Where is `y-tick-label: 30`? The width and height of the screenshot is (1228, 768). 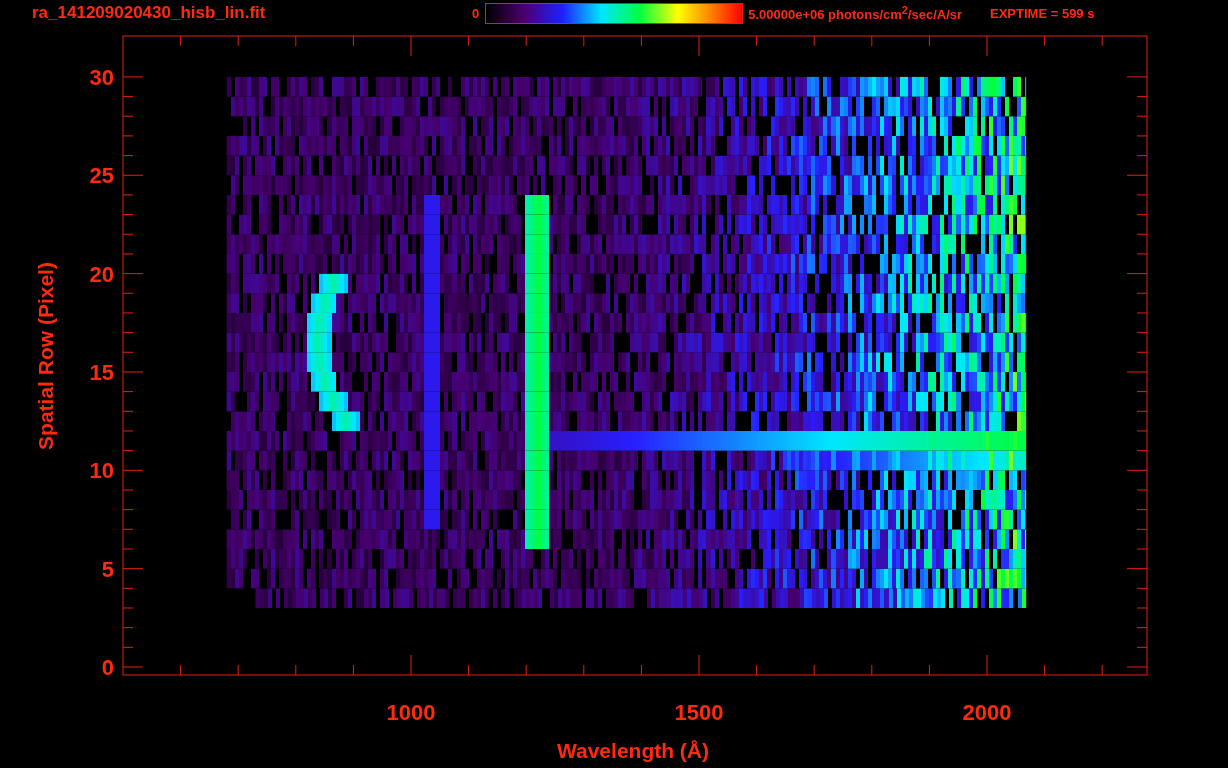
y-tick-label: 30 is located at coordinates (101, 77).